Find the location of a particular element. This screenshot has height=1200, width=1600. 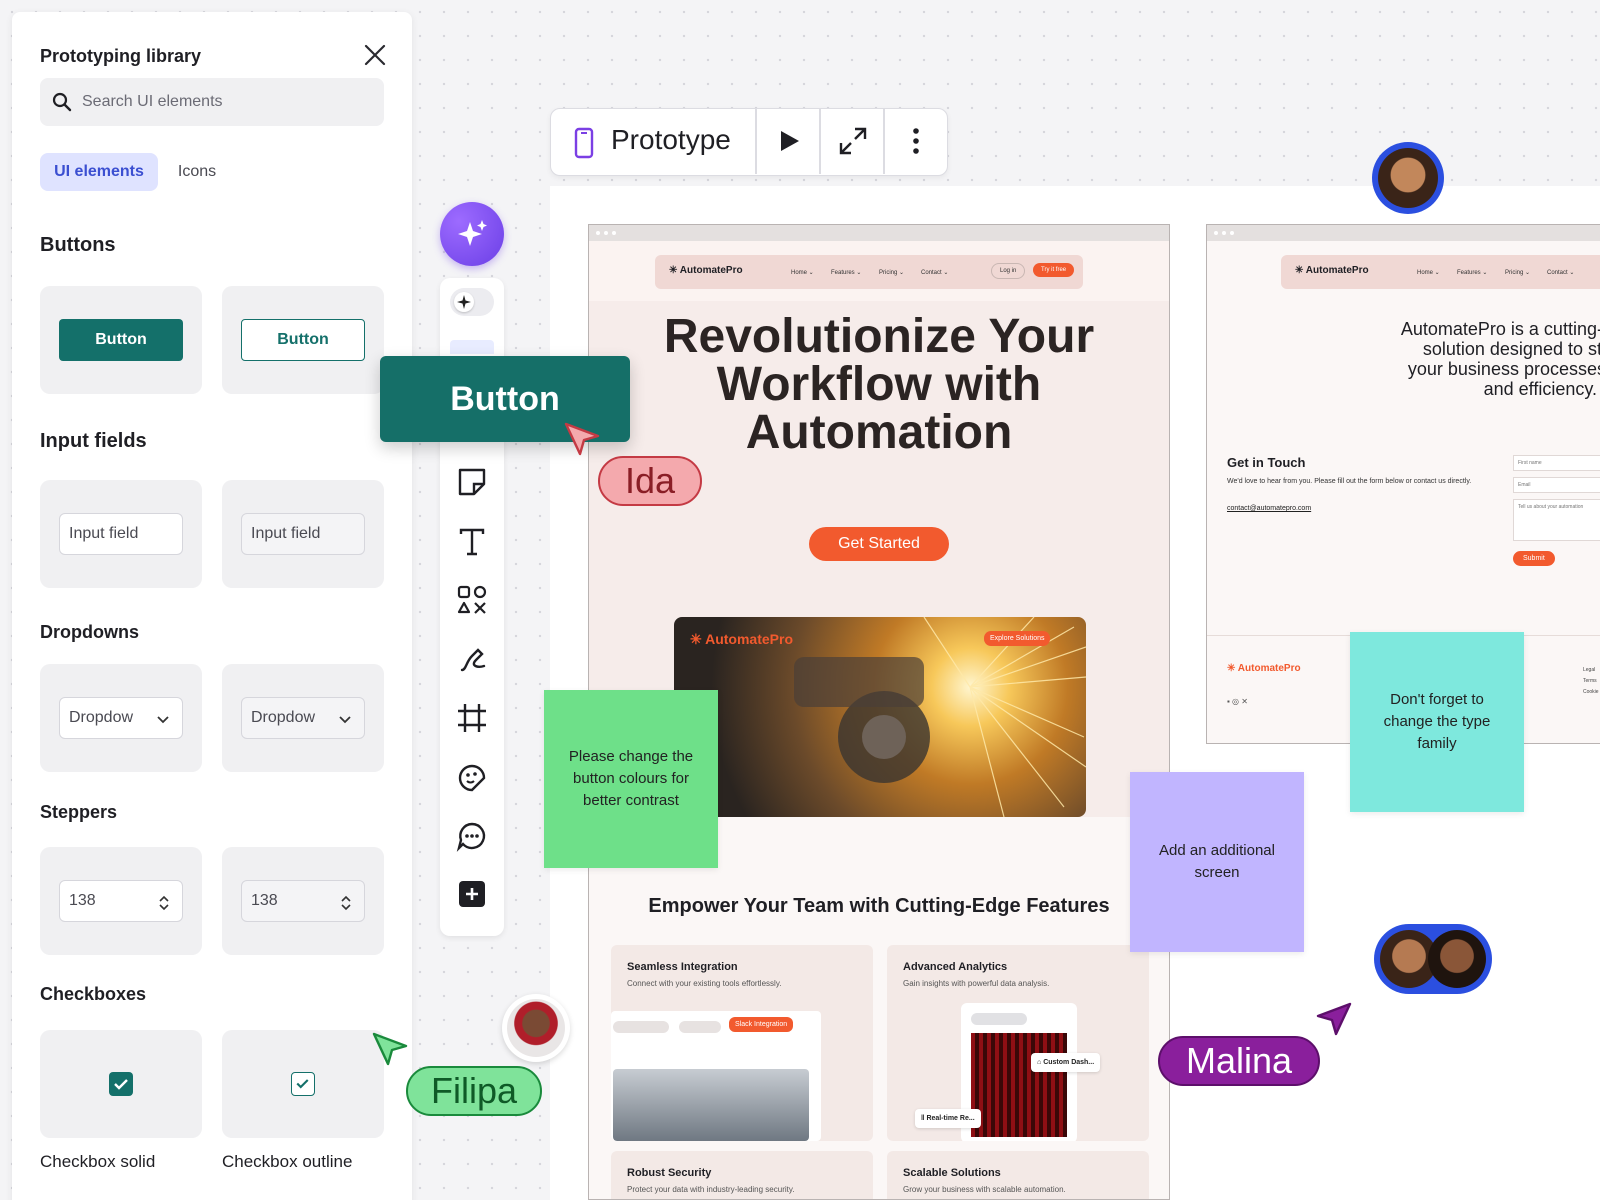

frame-tool-icon is located at coordinates (472, 718).